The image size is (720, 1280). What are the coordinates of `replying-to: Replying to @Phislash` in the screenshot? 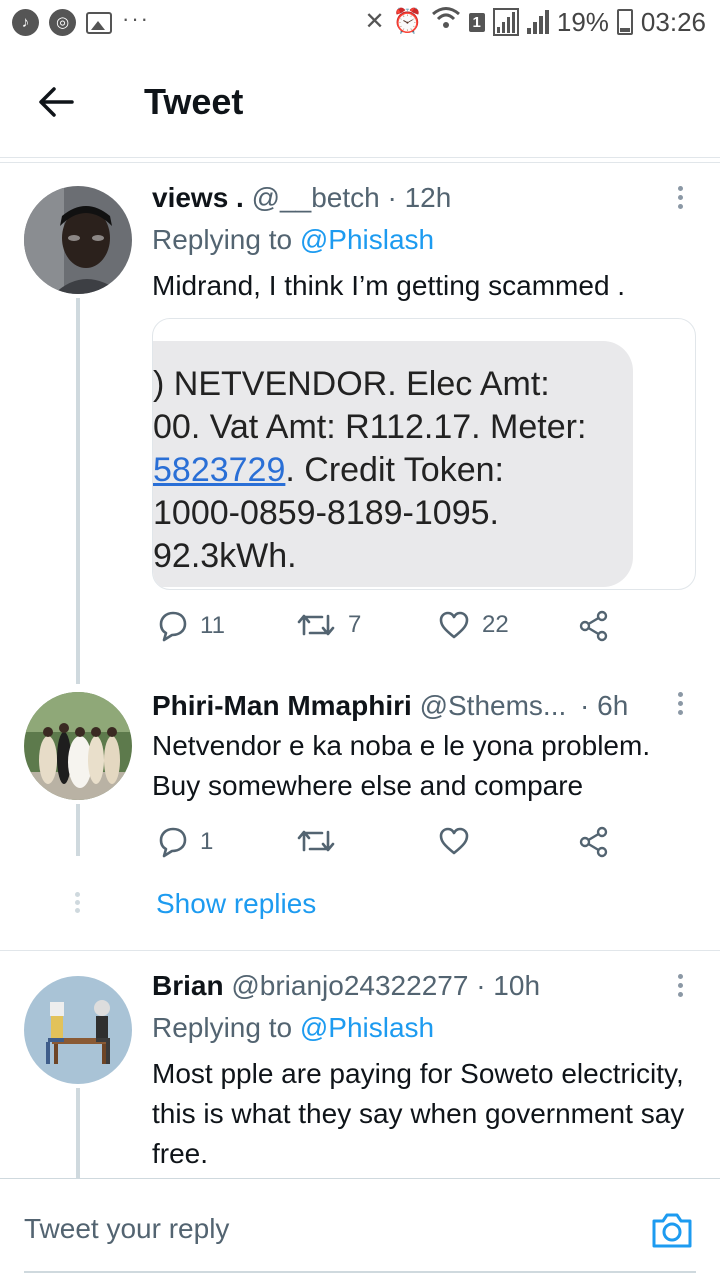 It's located at (293, 1028).